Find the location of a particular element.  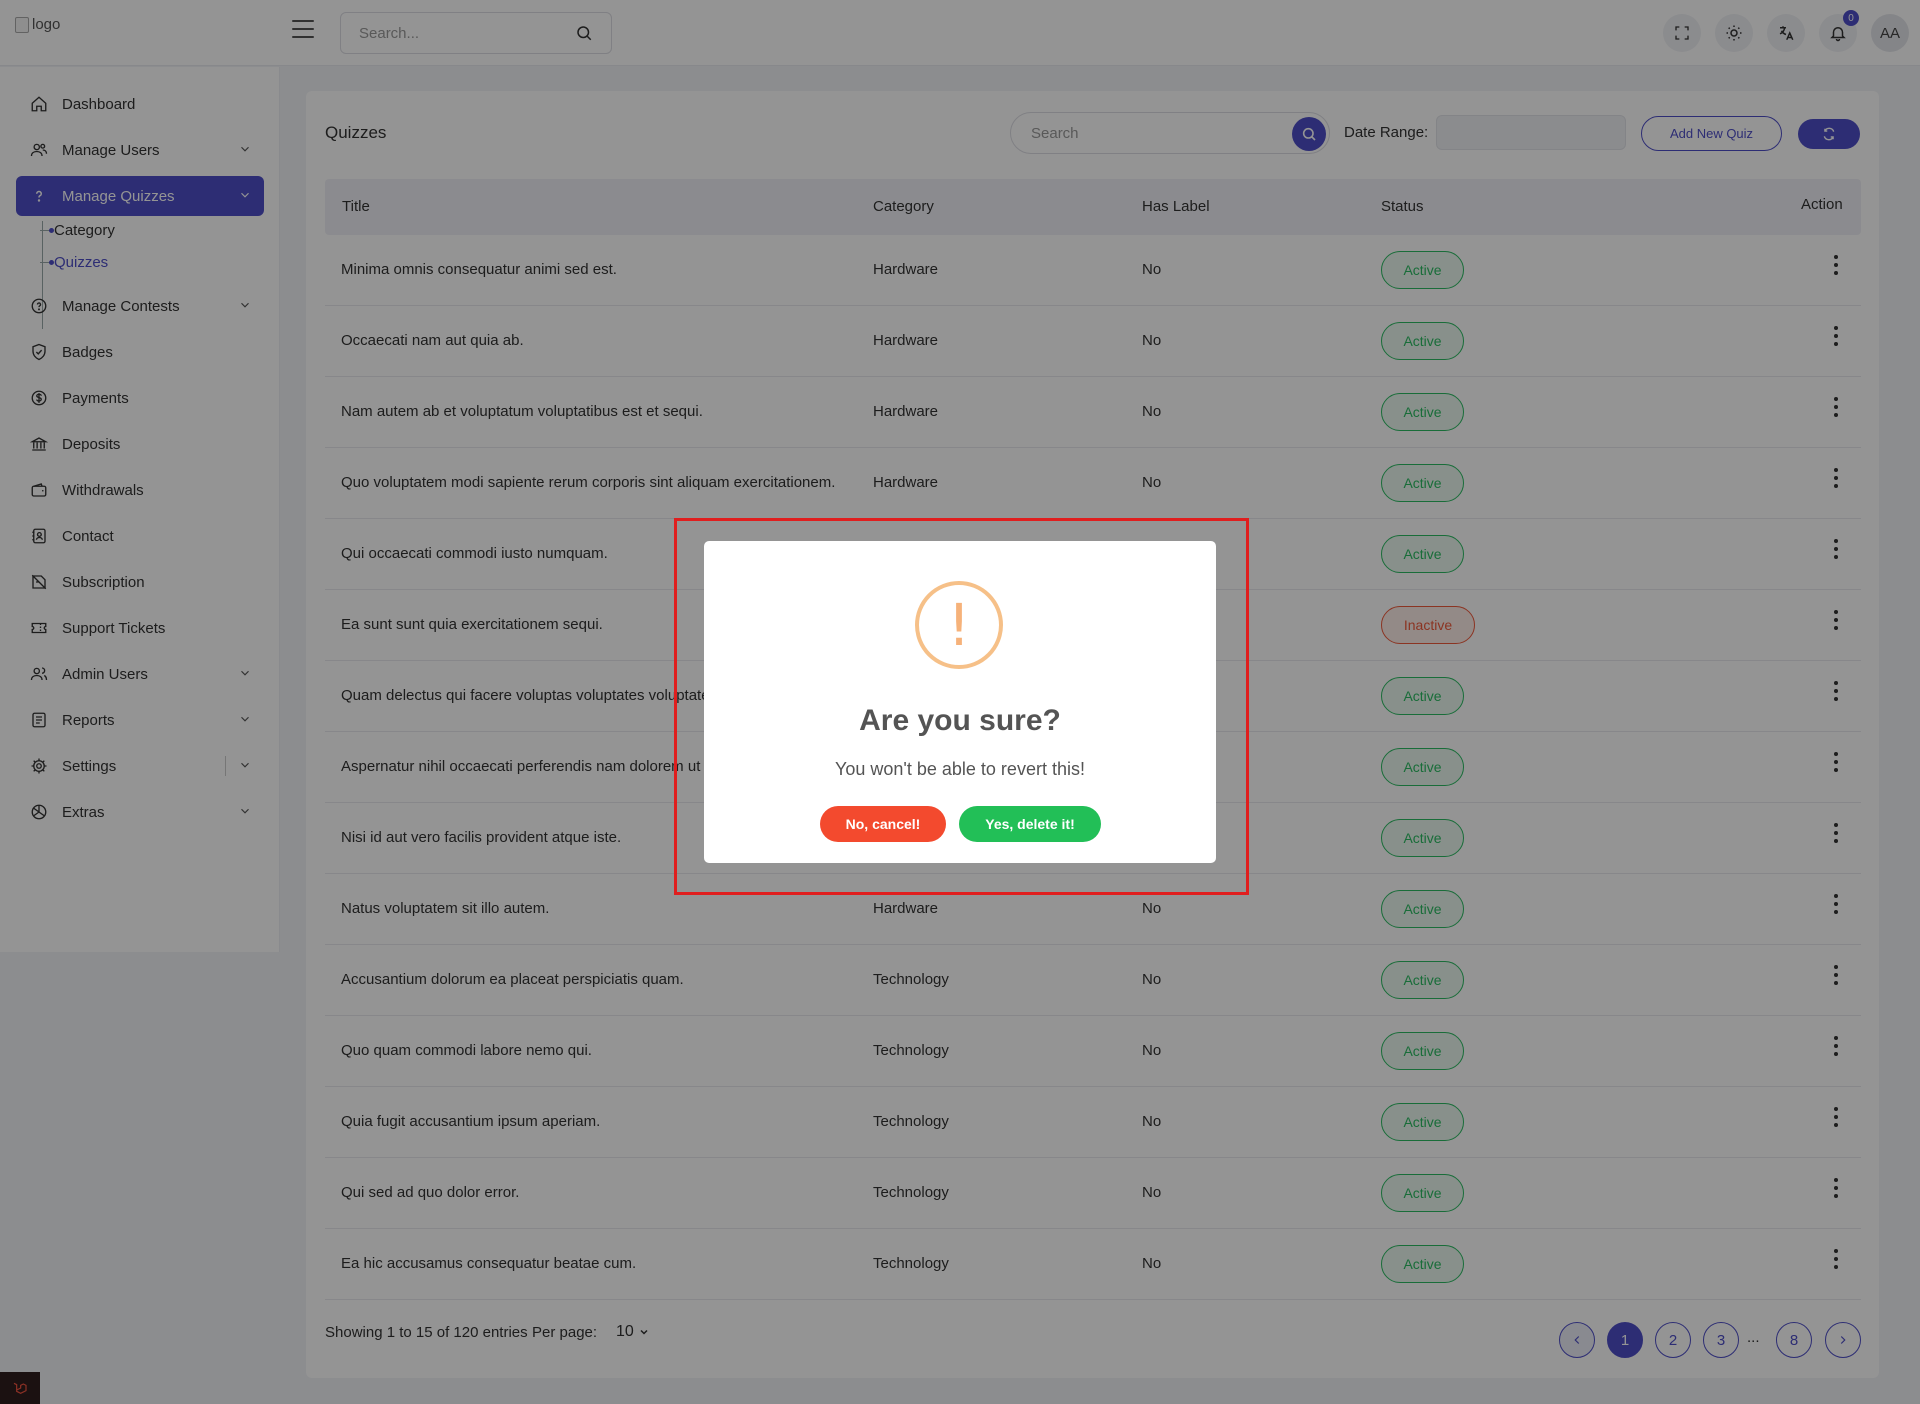

dialog-text: You won't be able to revert this! is located at coordinates (960, 769).